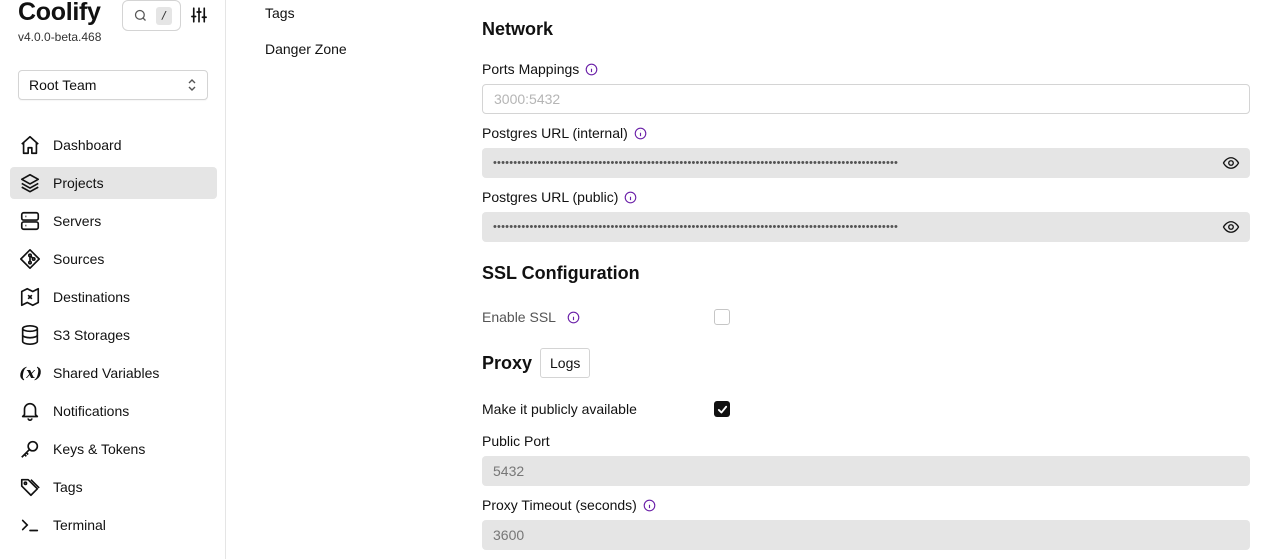  I want to click on sidebar-item-label: Shared Variables, so click(106, 373).